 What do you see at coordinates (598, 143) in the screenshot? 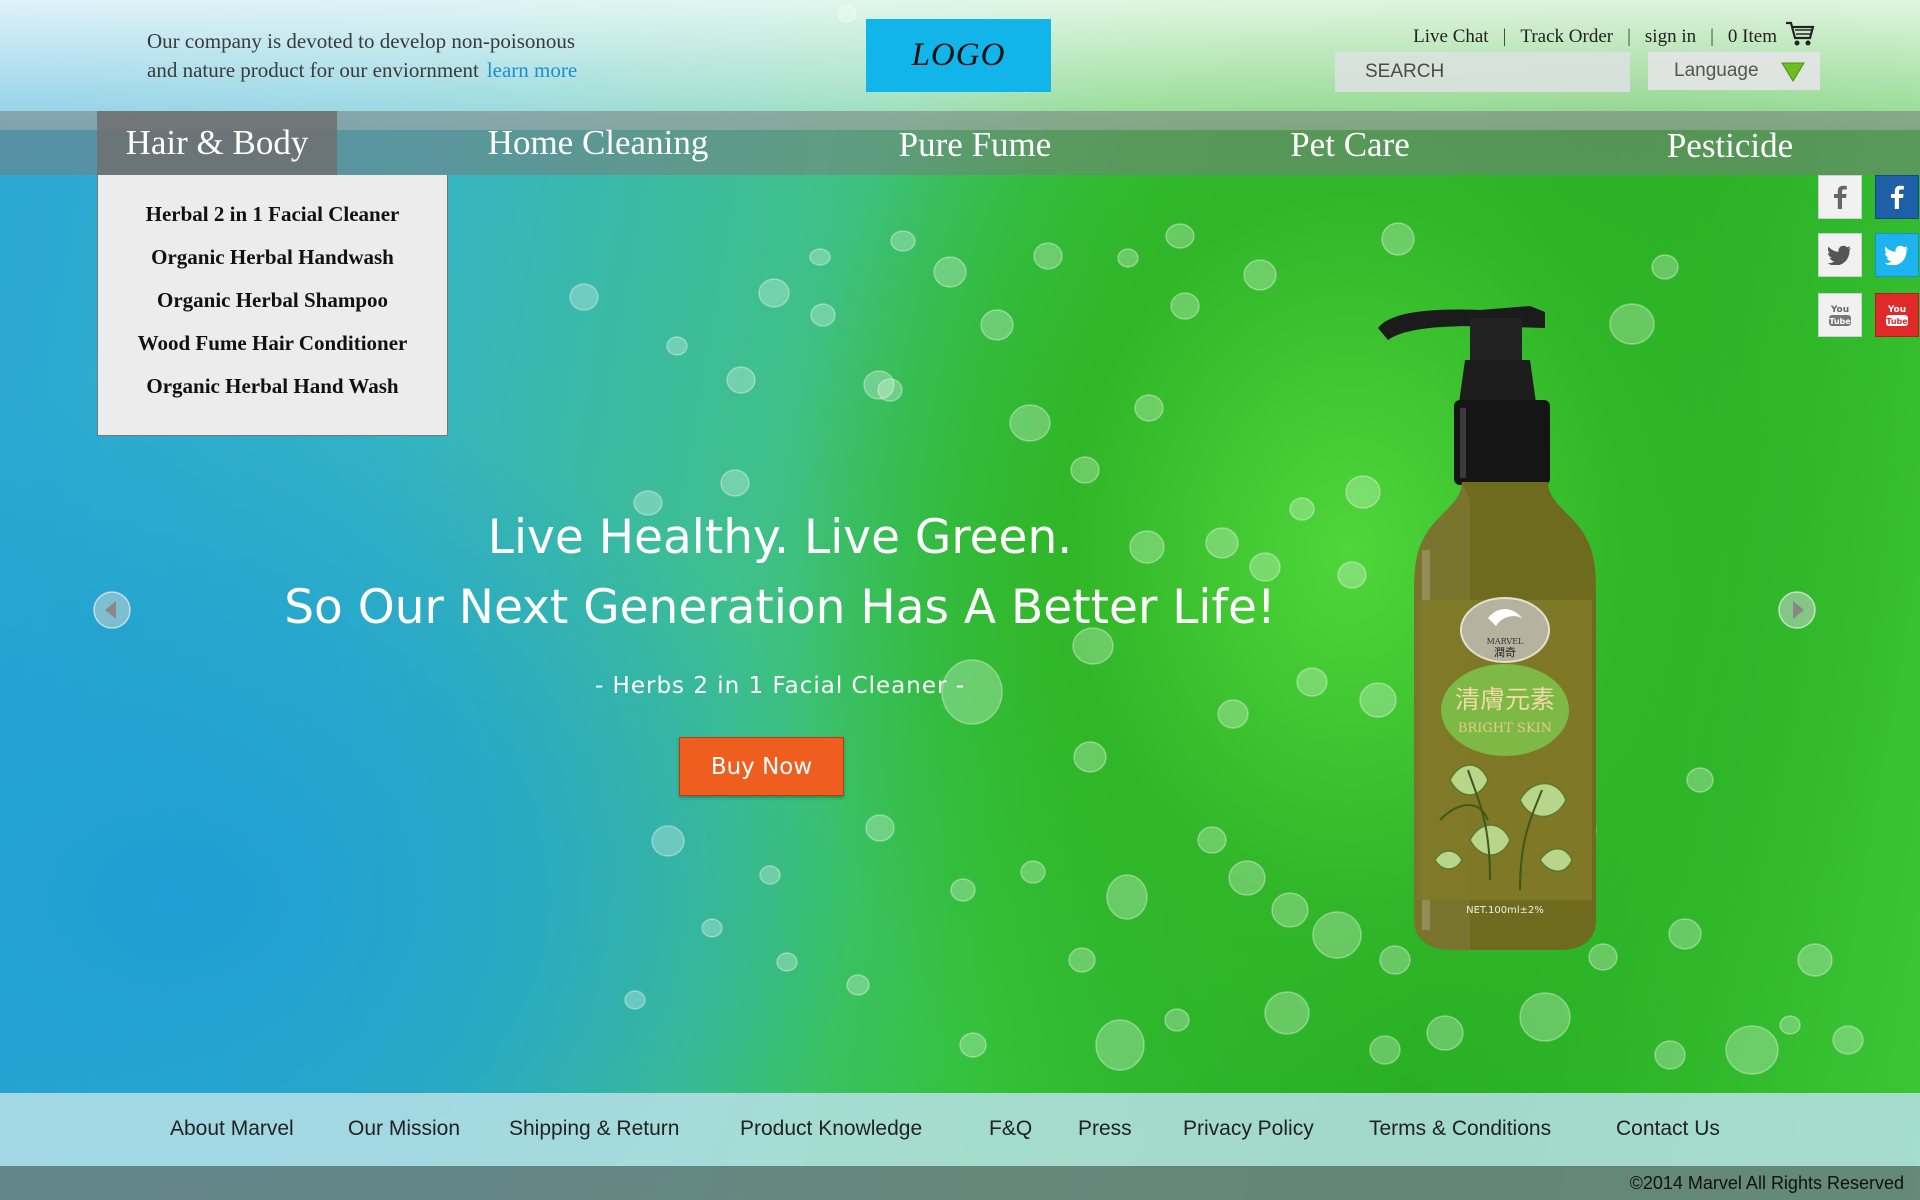
I see `nav-item-home-cleaning: Home Cleaning` at bounding box center [598, 143].